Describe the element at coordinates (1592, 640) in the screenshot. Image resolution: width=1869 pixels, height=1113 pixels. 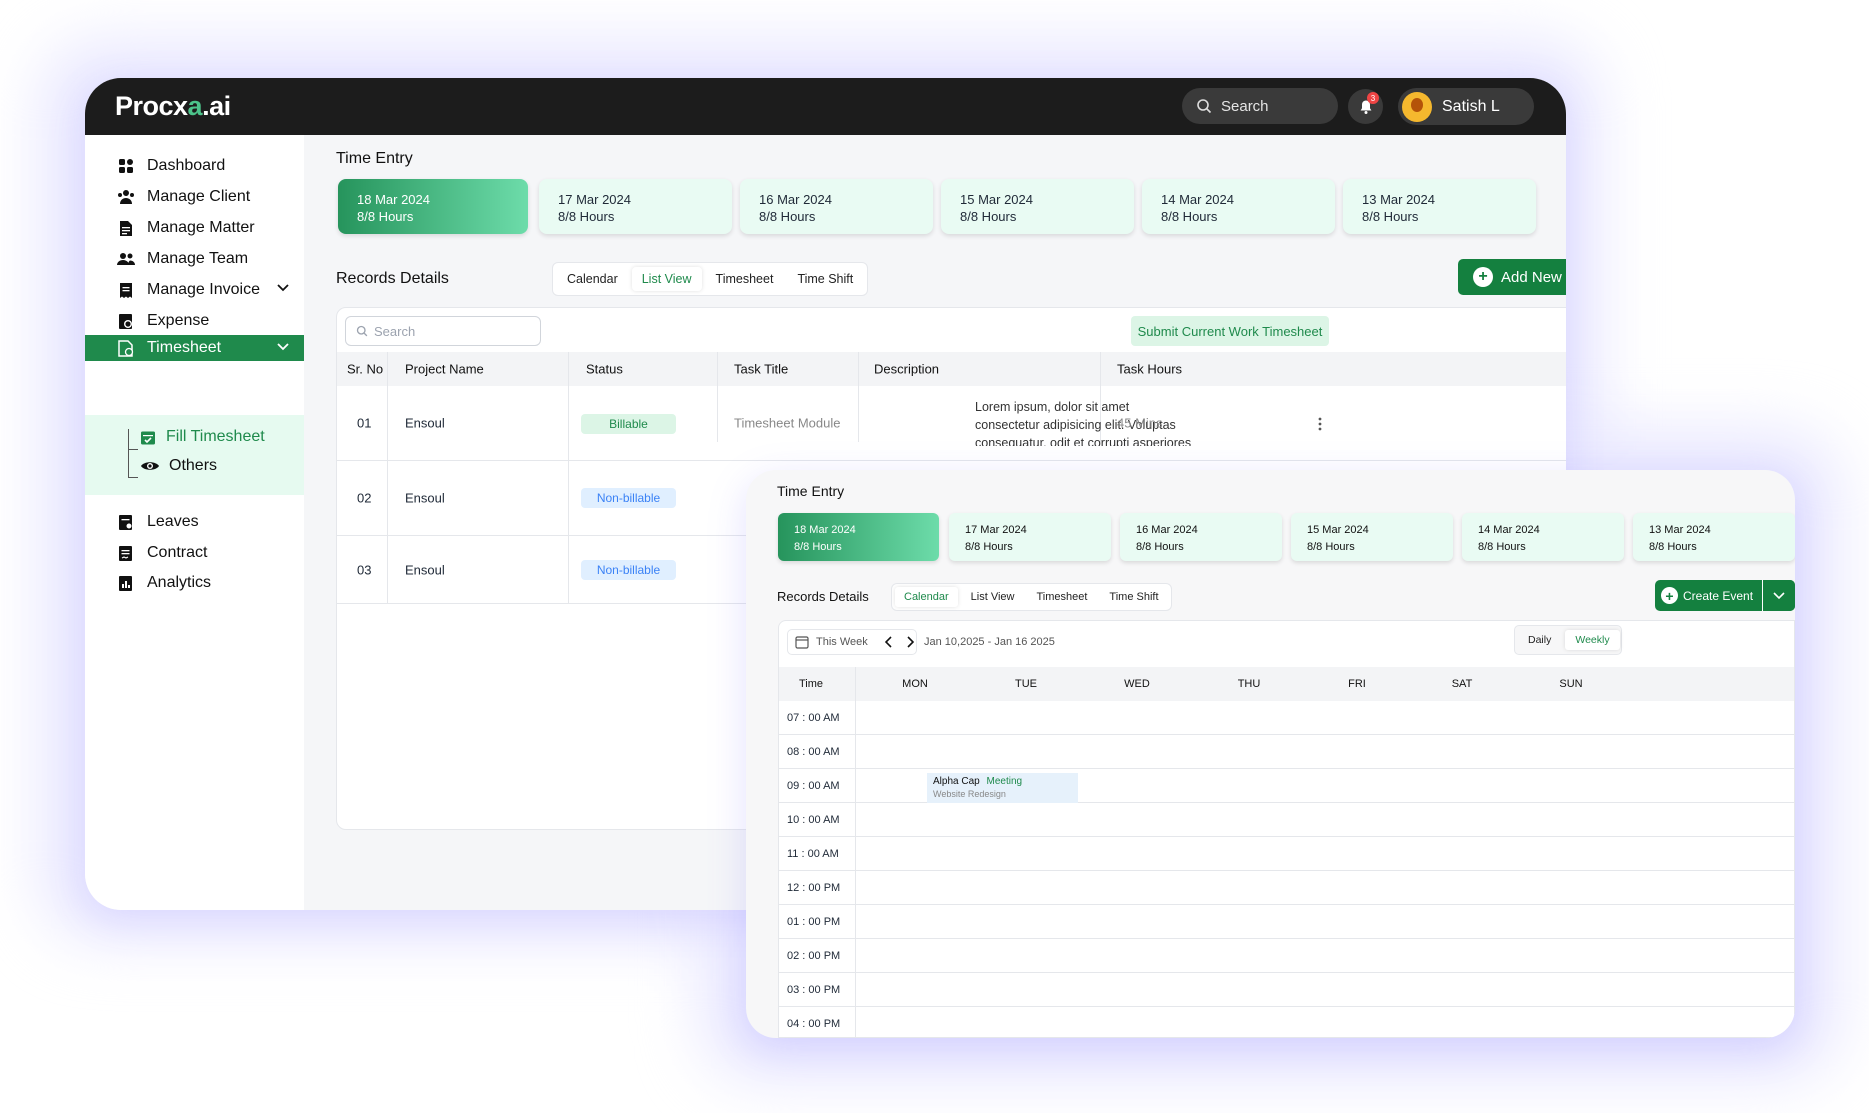
I see `weekly-option: Weekly` at that location.